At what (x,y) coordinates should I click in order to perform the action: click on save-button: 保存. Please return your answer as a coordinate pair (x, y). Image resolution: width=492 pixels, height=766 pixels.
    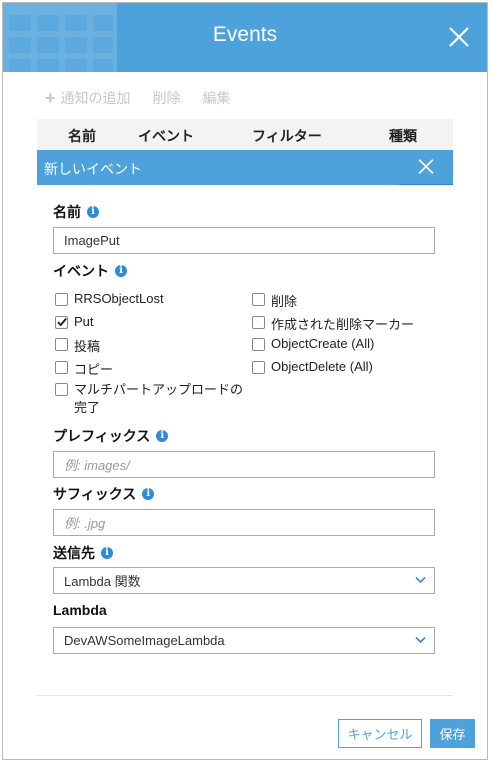
    Looking at the image, I should click on (452, 733).